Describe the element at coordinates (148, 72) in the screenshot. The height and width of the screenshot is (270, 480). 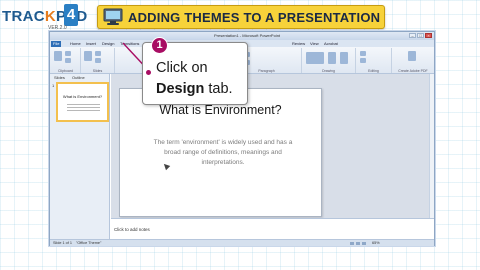
I see `callout-dot` at that location.